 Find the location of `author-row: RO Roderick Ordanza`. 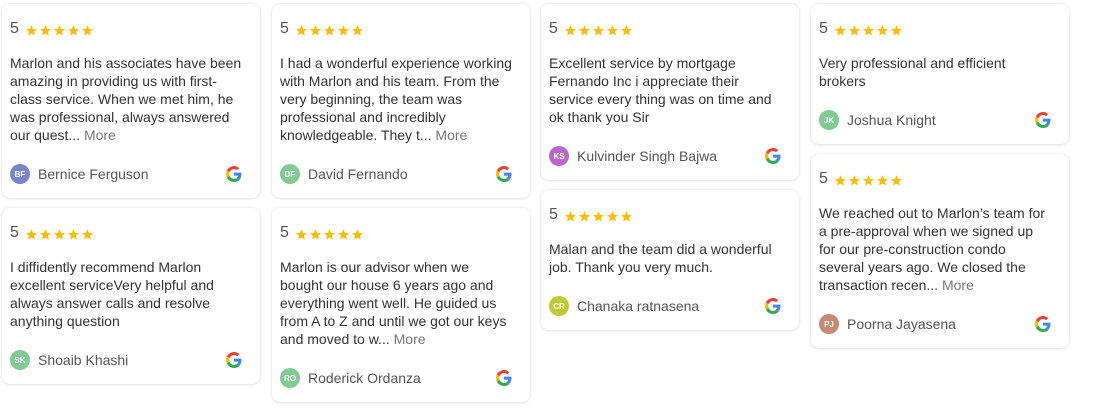

author-row: RO Roderick Ordanza is located at coordinates (396, 378).